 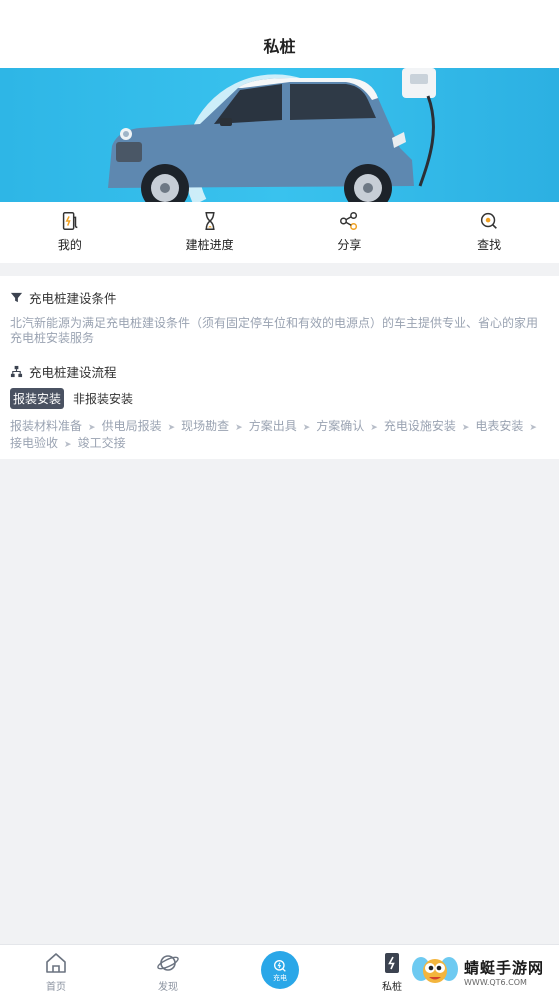 I want to click on install-type-tabs: 报装安装 非报装安装, so click(x=73, y=398).